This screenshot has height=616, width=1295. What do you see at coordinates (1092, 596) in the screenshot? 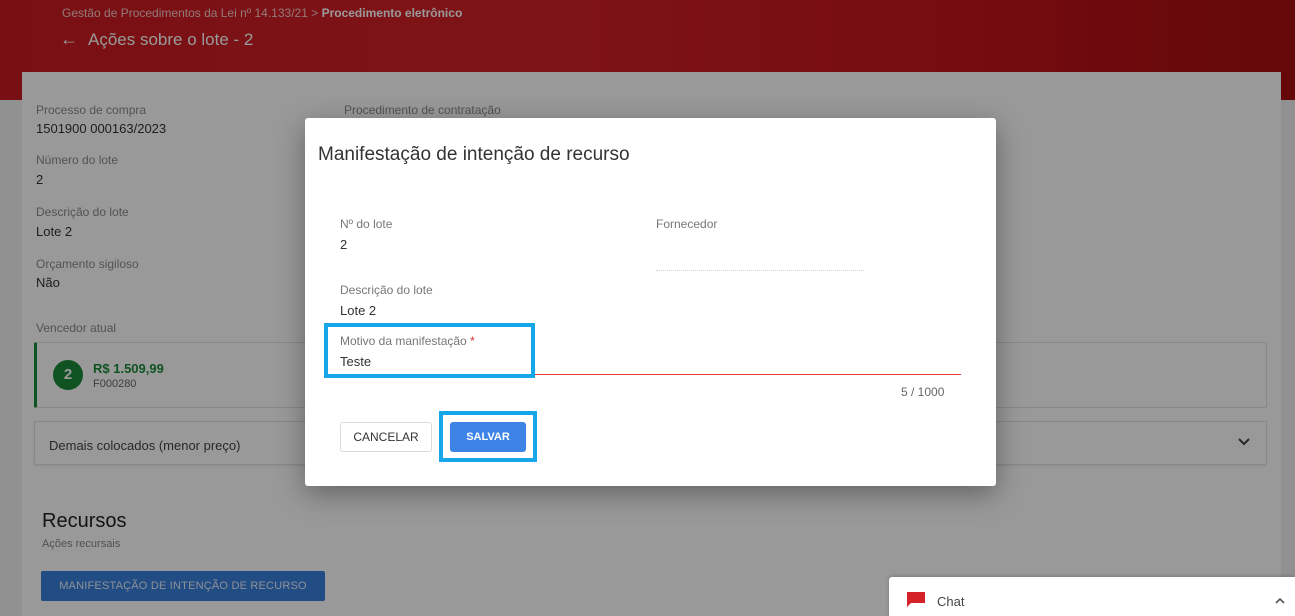
I see `chat-widget: Chat` at bounding box center [1092, 596].